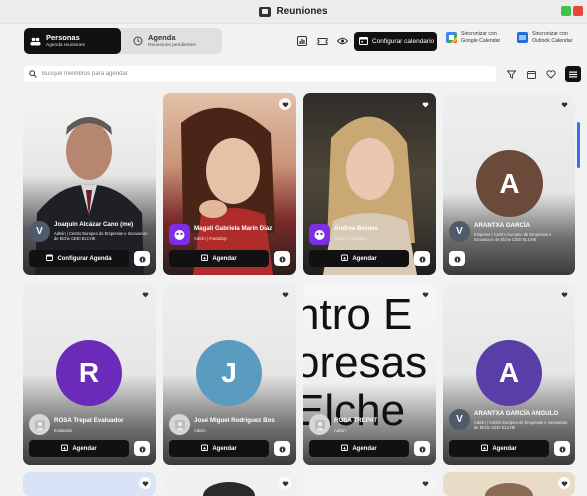 The width and height of the screenshot is (587, 496). Describe the element at coordinates (179, 234) in the screenshot. I see `company-logo-icon` at that location.